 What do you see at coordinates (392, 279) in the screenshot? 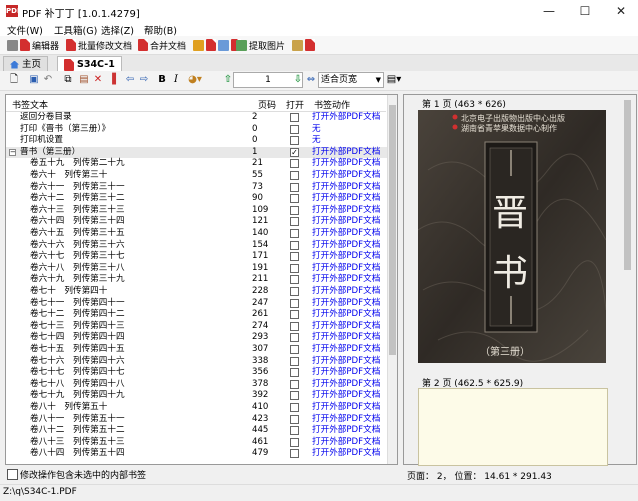
I see `vertical-scrollbar` at bounding box center [392, 279].